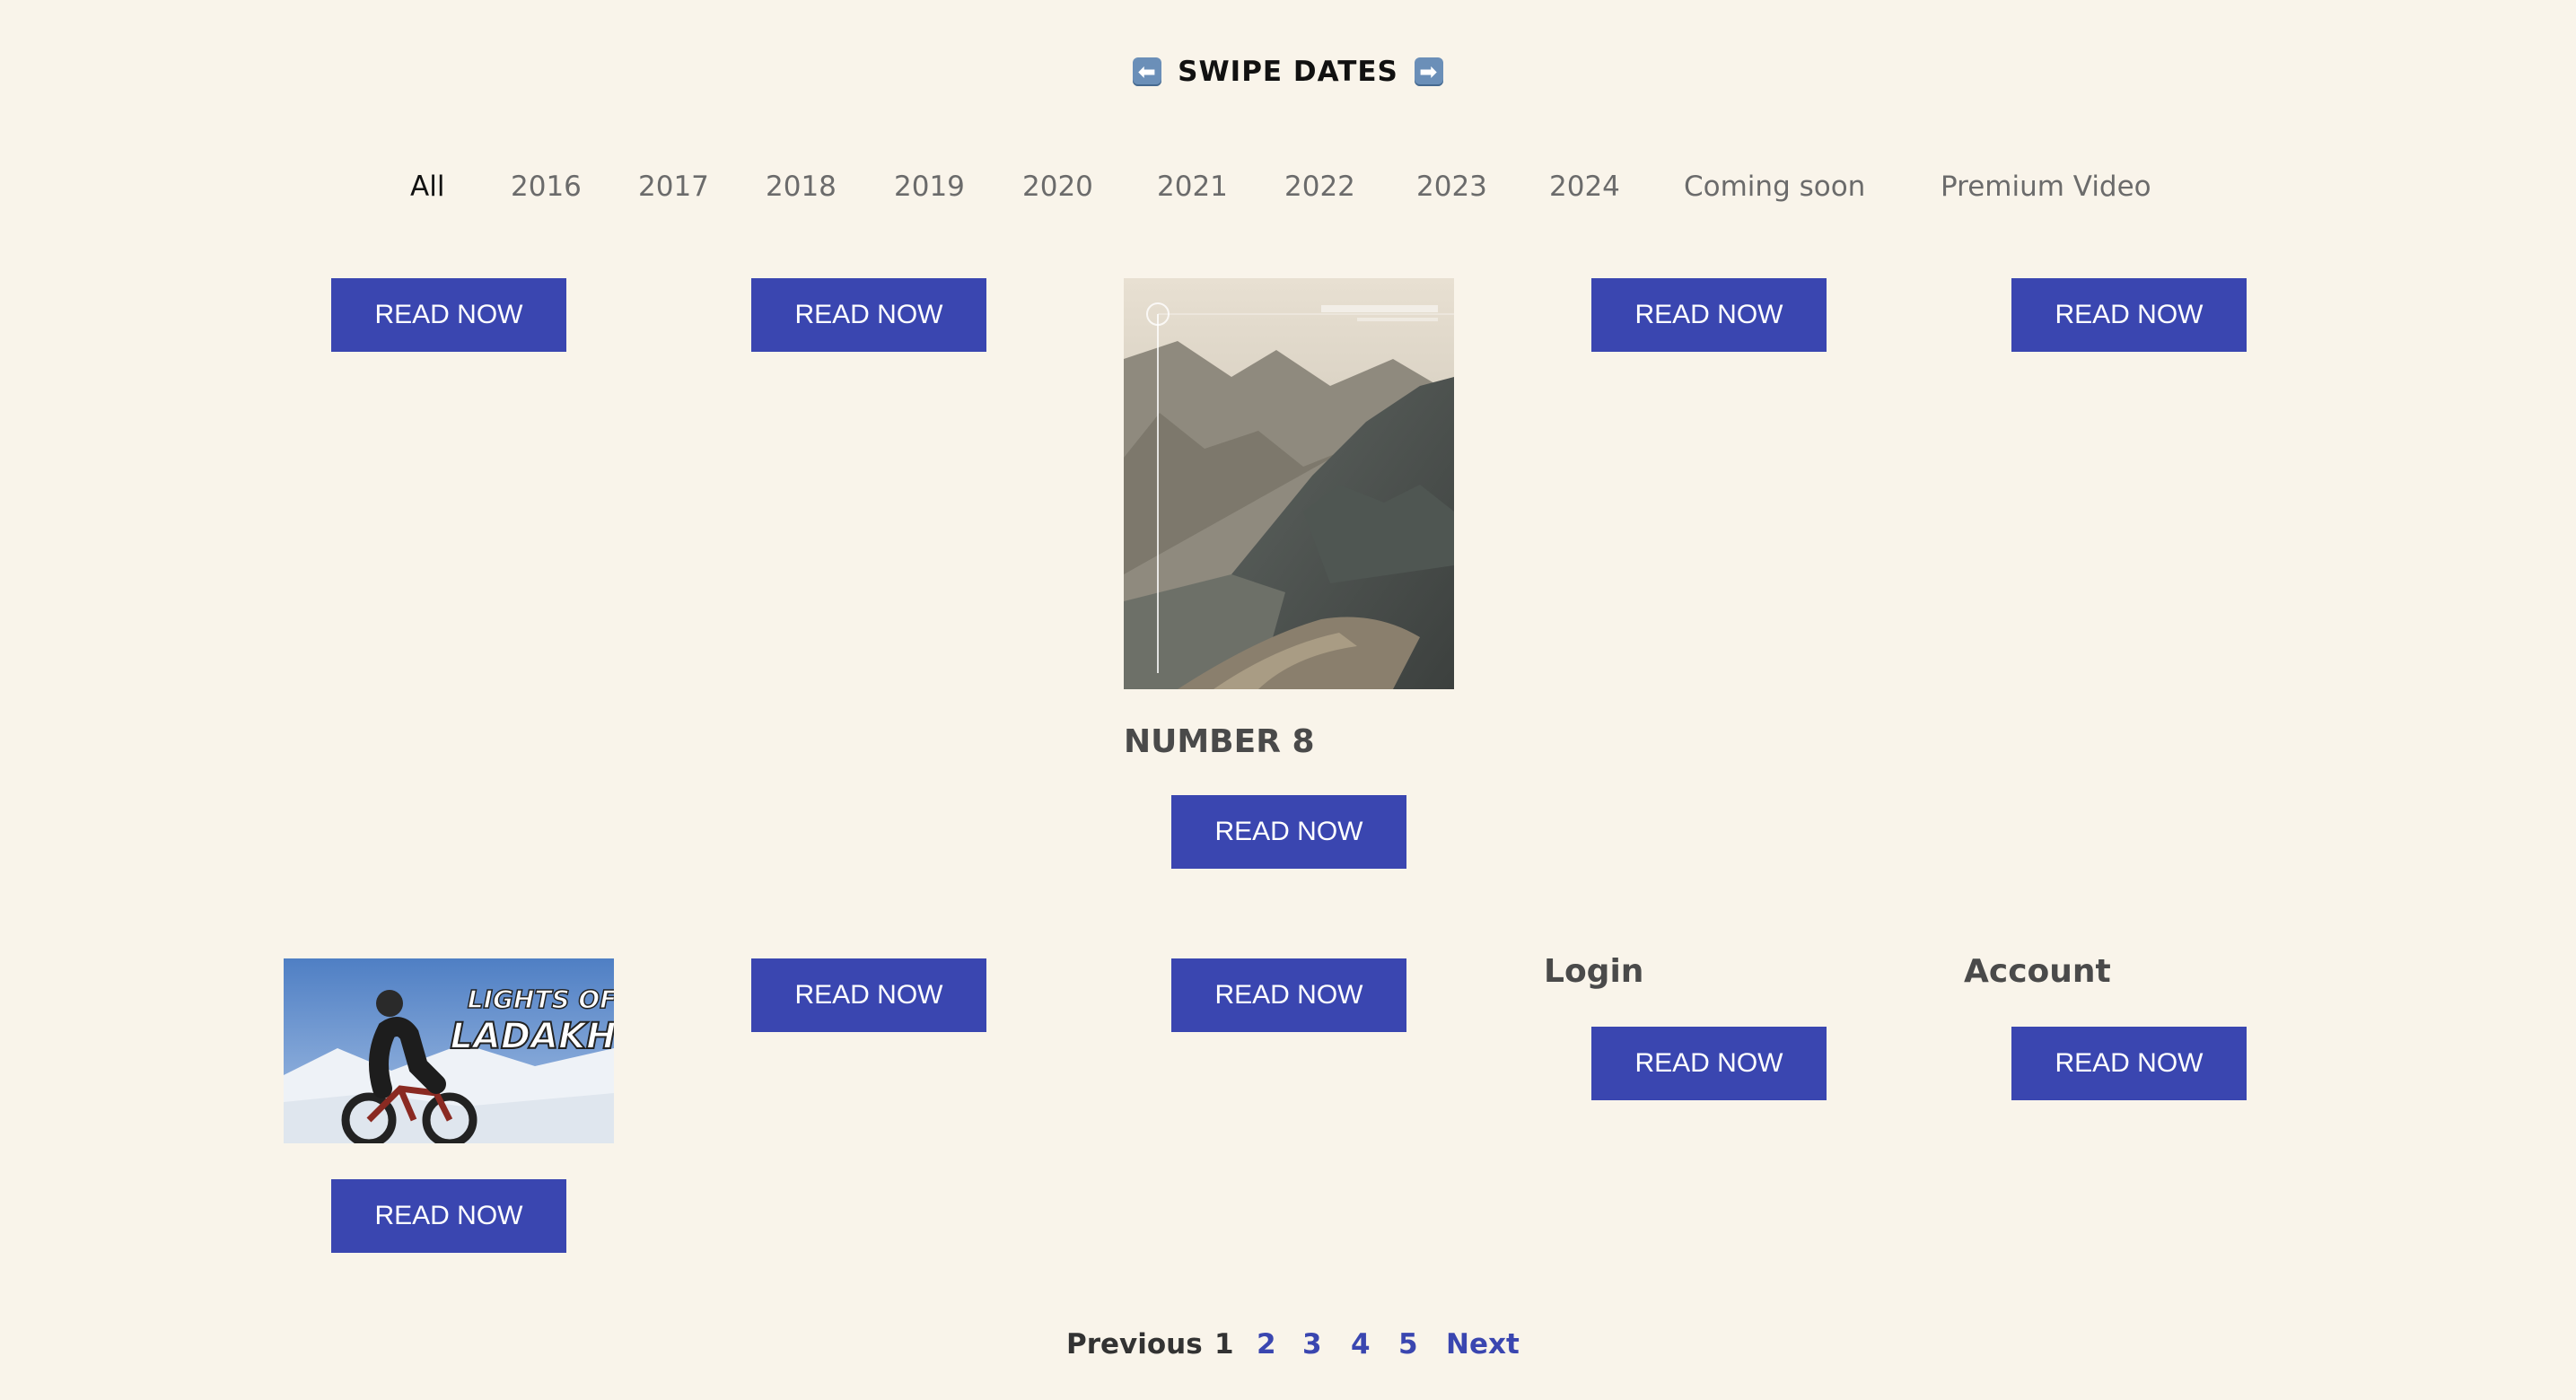  What do you see at coordinates (1451, 187) in the screenshot?
I see `filter-2023: 2023` at bounding box center [1451, 187].